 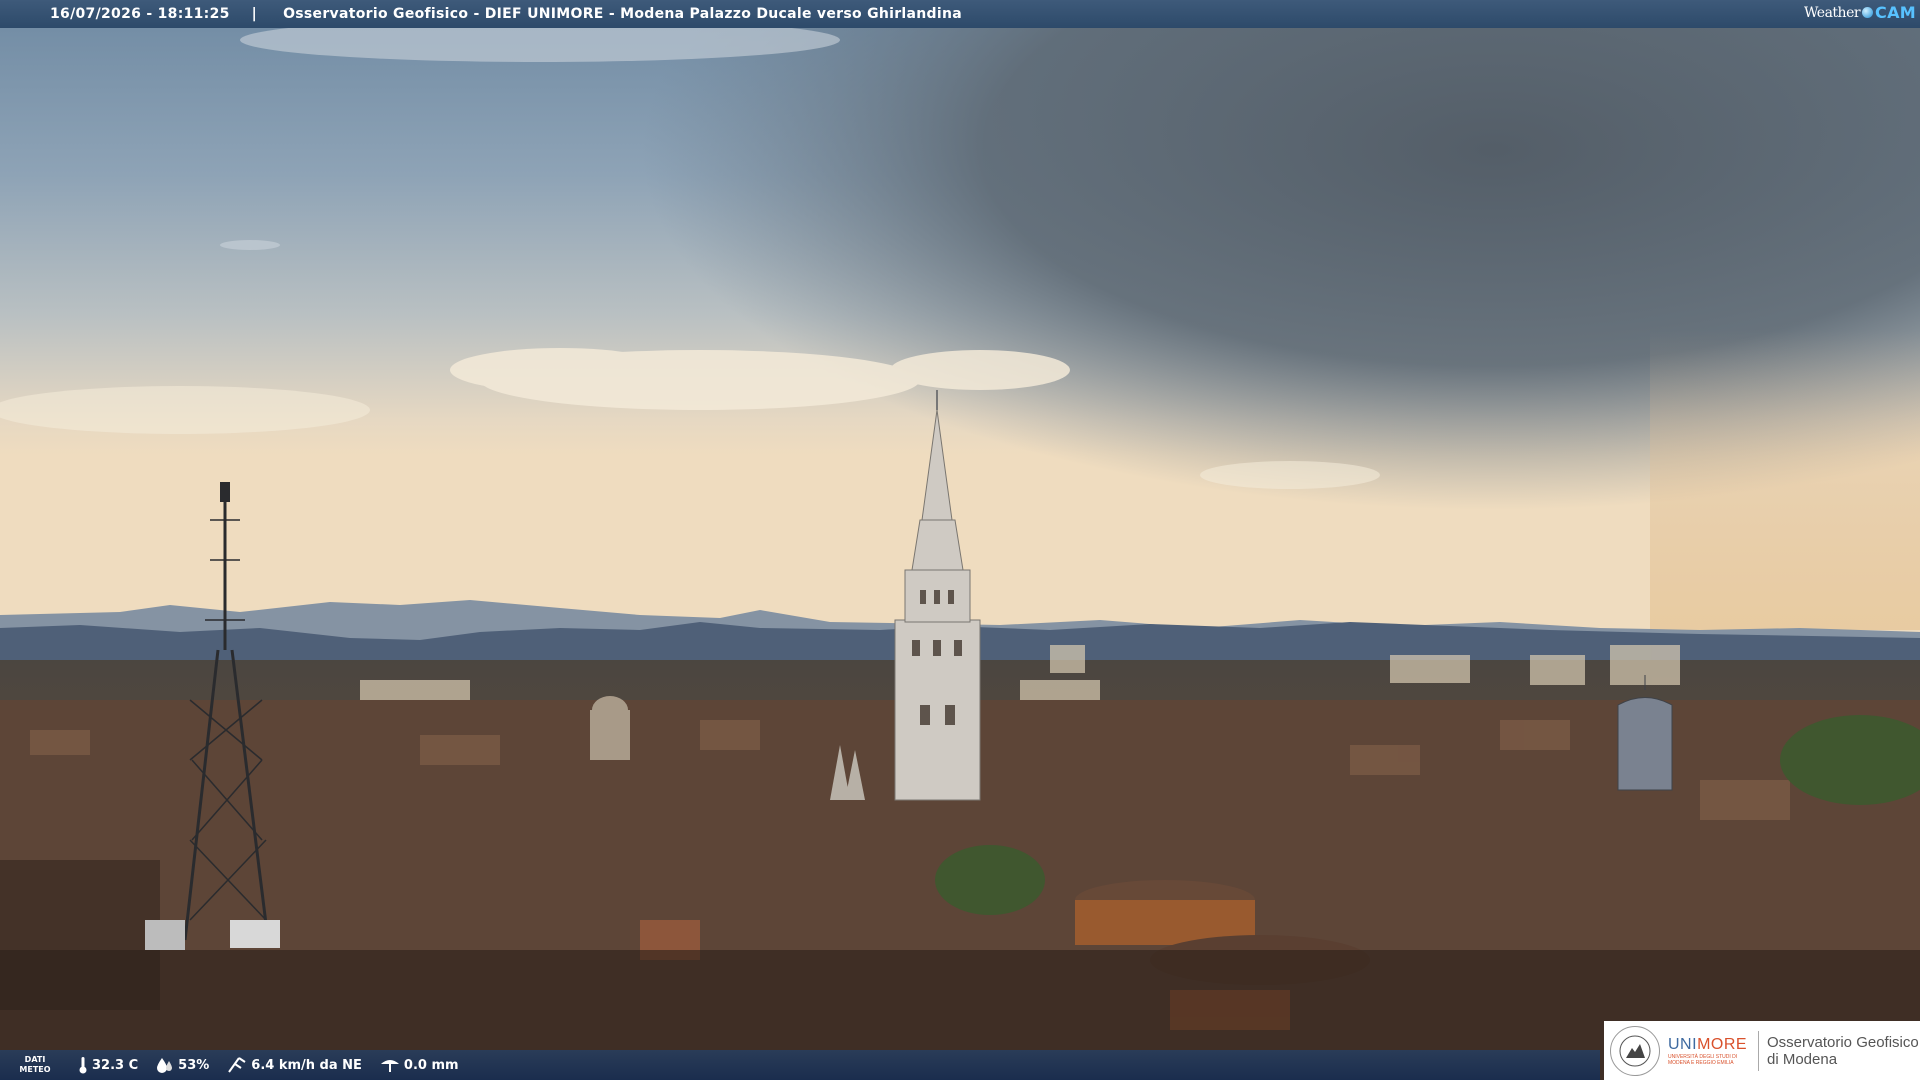 I want to click on timestamp: 16/07/2026 - 18:11:25, so click(x=140, y=14).